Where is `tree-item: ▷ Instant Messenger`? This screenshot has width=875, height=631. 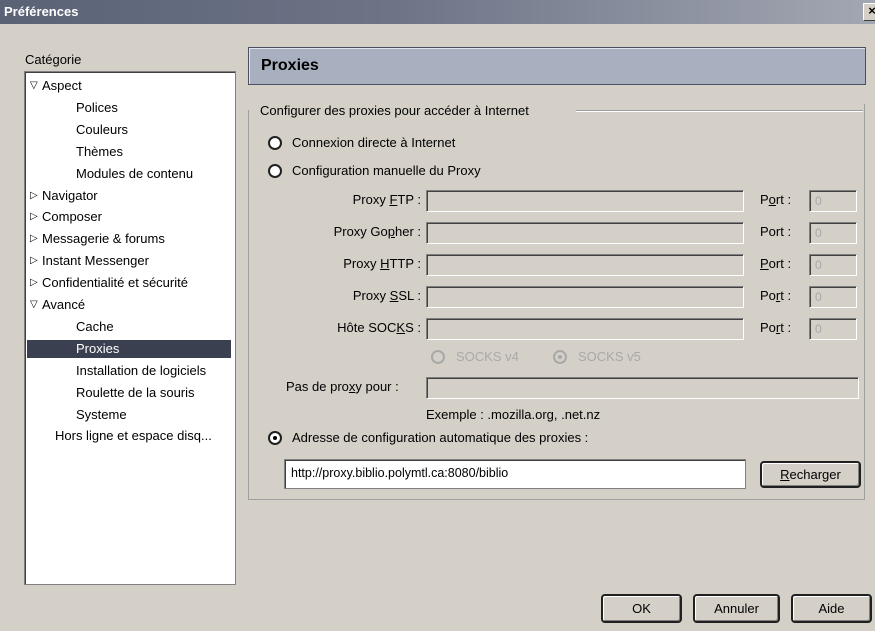 tree-item: ▷ Instant Messenger is located at coordinates (130, 261).